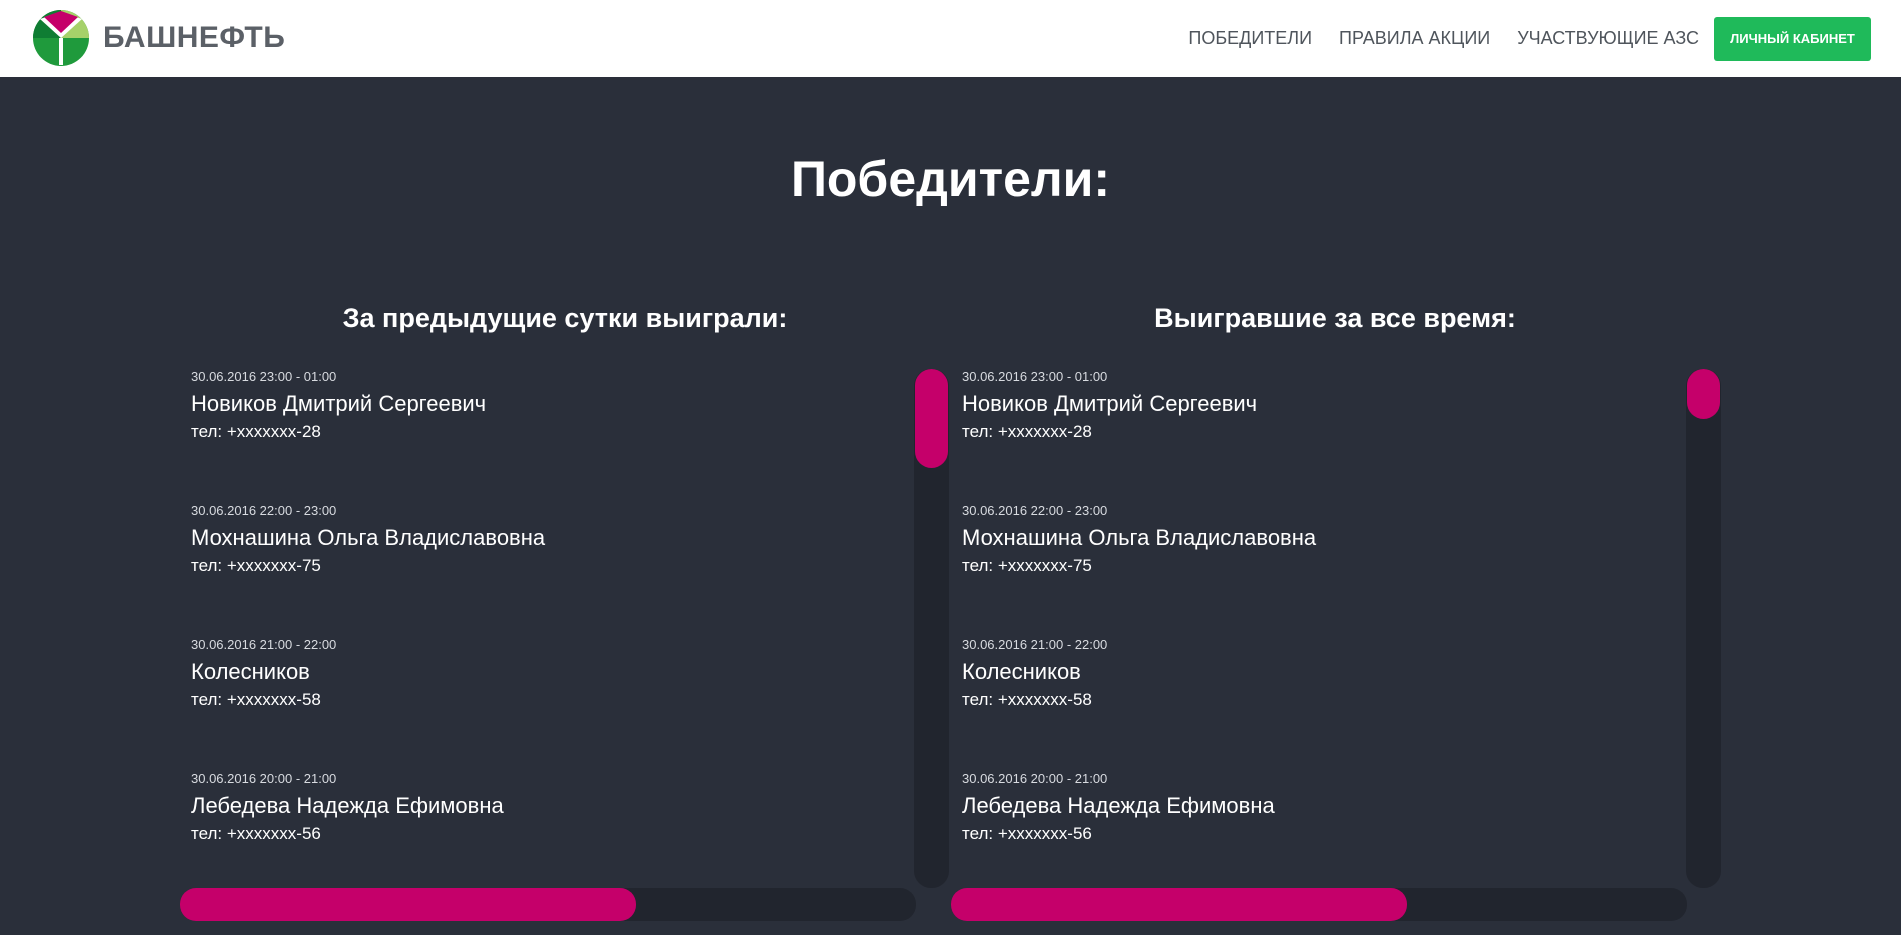  I want to click on daily-list-horizontal-scrollbar, so click(548, 904).